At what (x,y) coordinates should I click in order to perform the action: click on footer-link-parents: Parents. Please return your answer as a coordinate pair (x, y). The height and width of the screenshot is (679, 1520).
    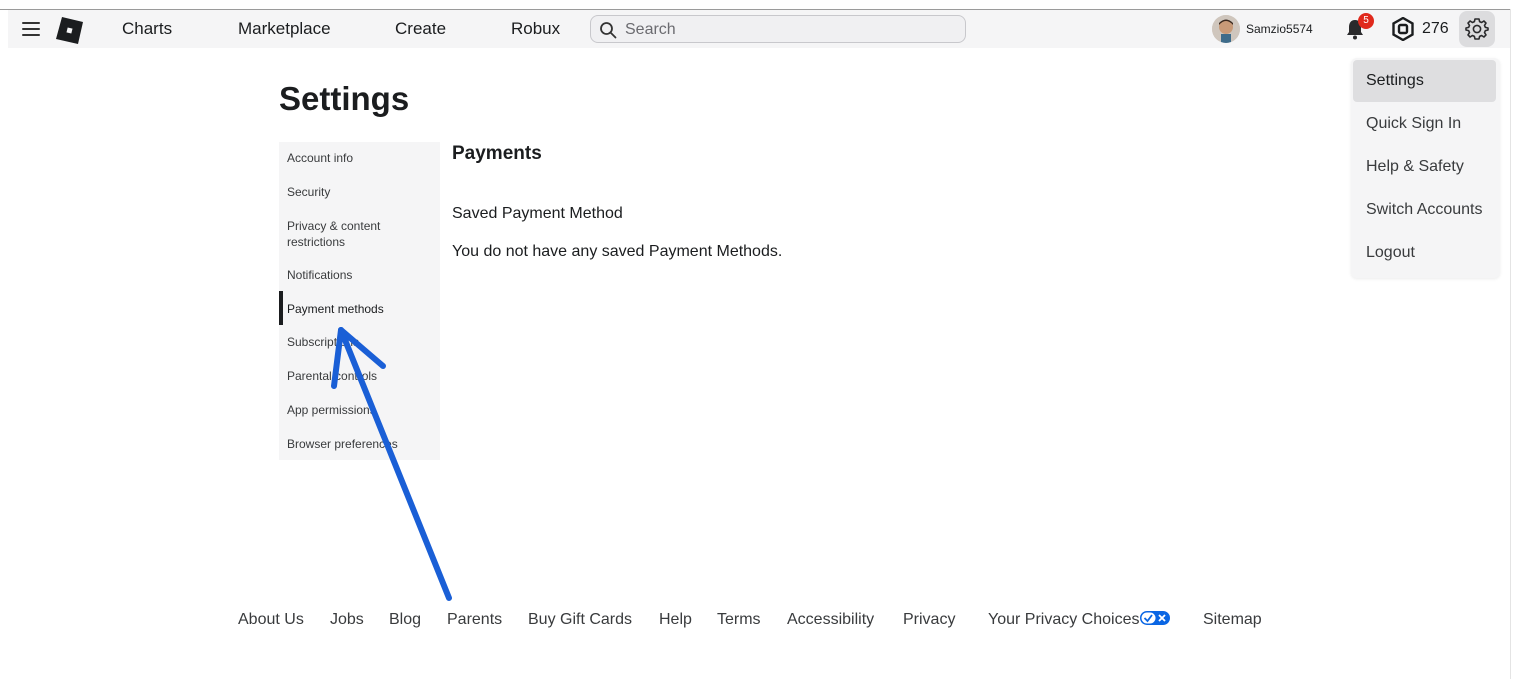
    Looking at the image, I should click on (474, 620).